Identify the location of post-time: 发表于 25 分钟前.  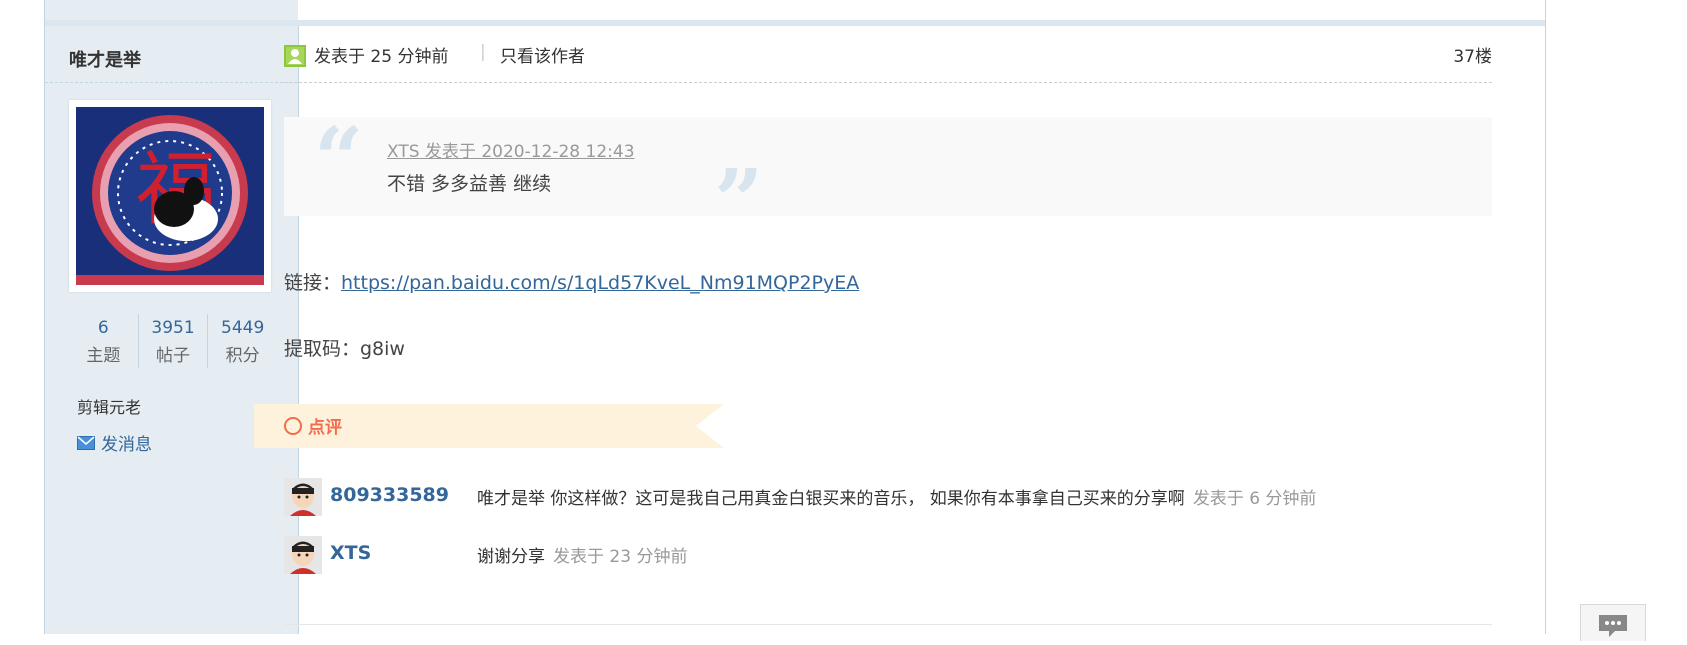
(381, 57).